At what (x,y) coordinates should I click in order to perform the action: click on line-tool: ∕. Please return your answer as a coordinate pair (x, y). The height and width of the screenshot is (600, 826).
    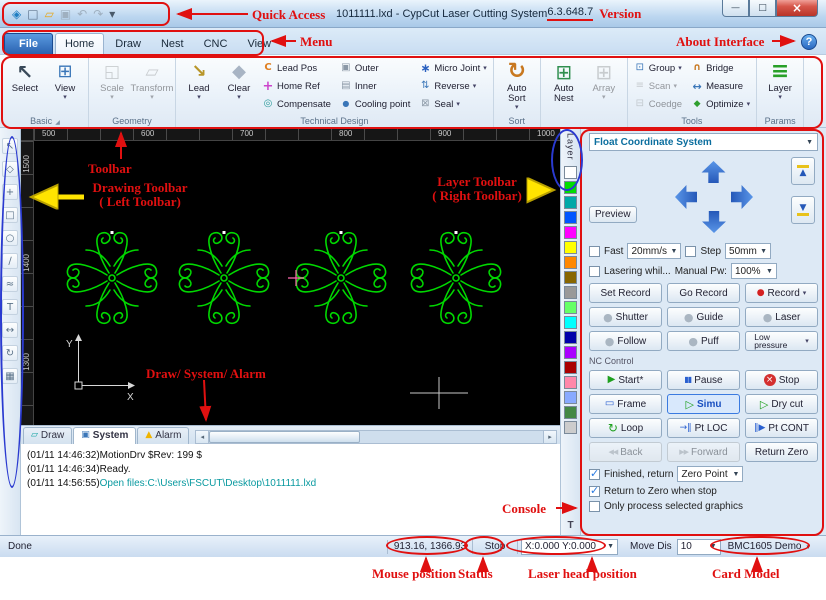
    Looking at the image, I should click on (10, 261).